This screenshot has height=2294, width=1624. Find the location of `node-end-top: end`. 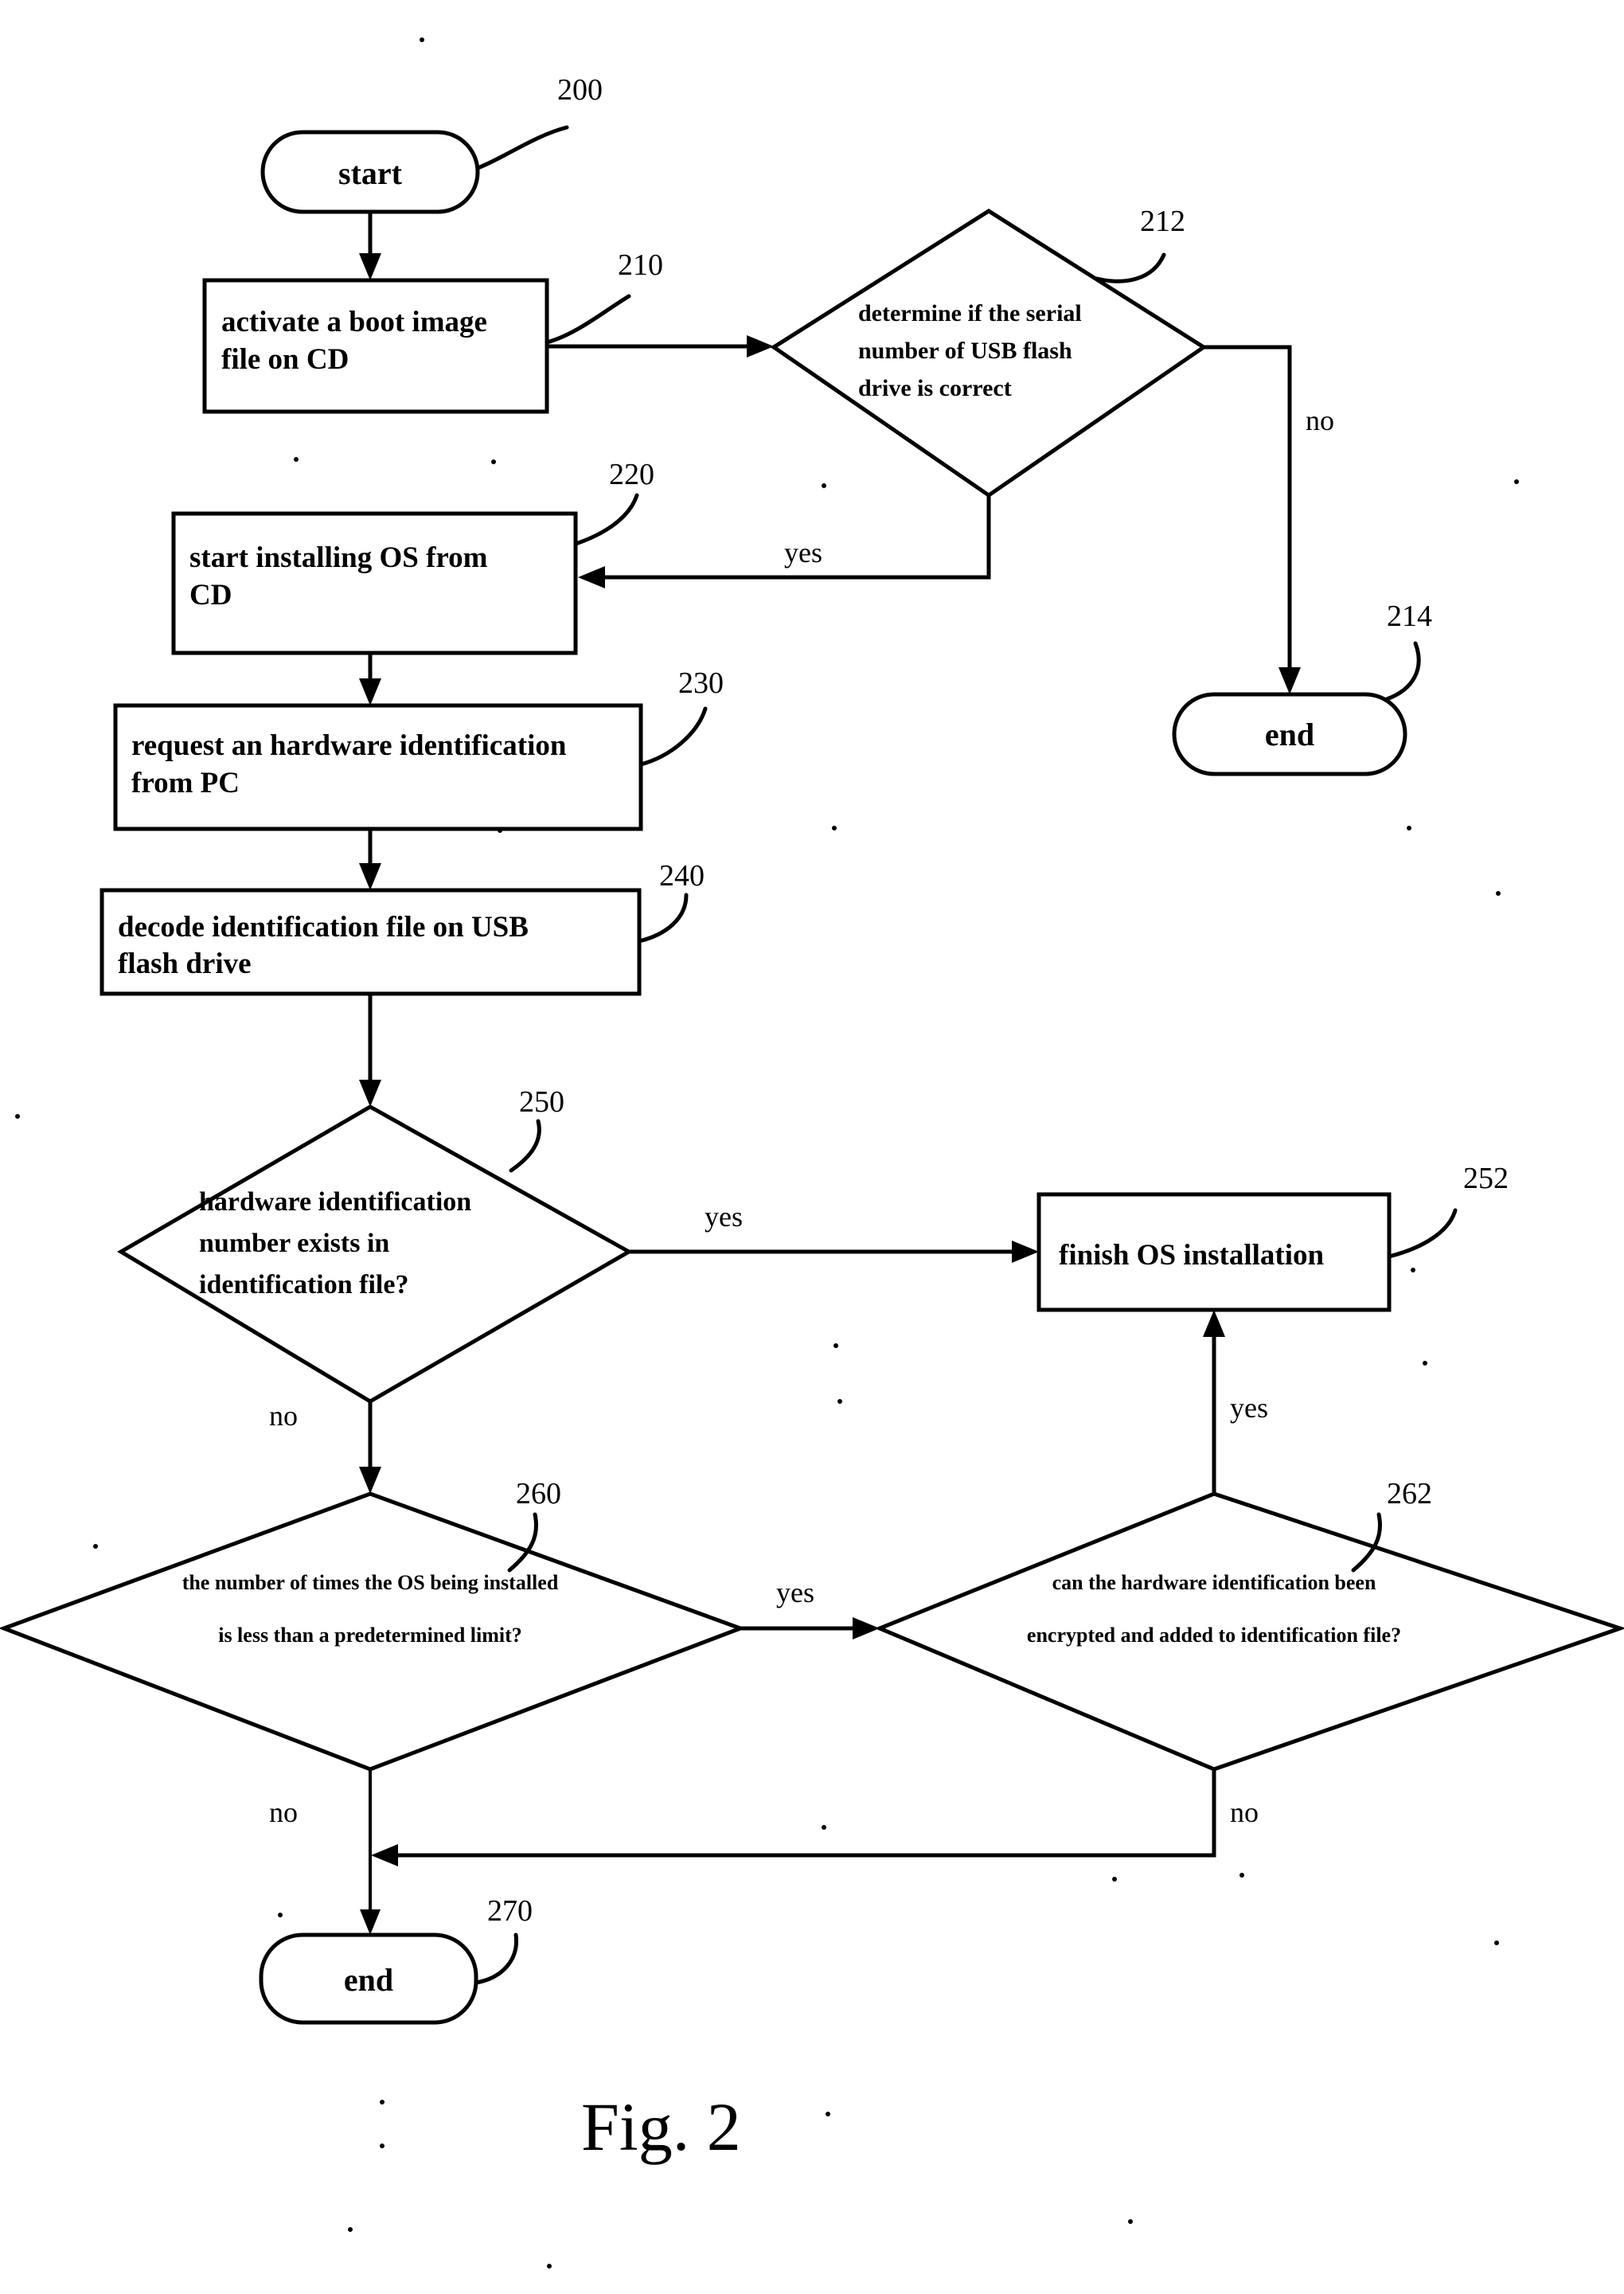

node-end-top: end is located at coordinates (1289, 734).